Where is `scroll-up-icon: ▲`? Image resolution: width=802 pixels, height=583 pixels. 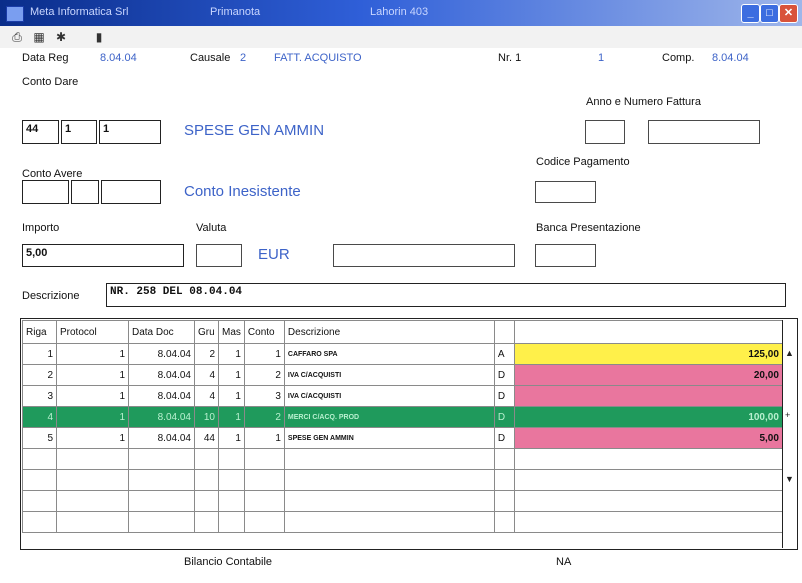
scroll-up-icon: ▲ is located at coordinates (789, 353).